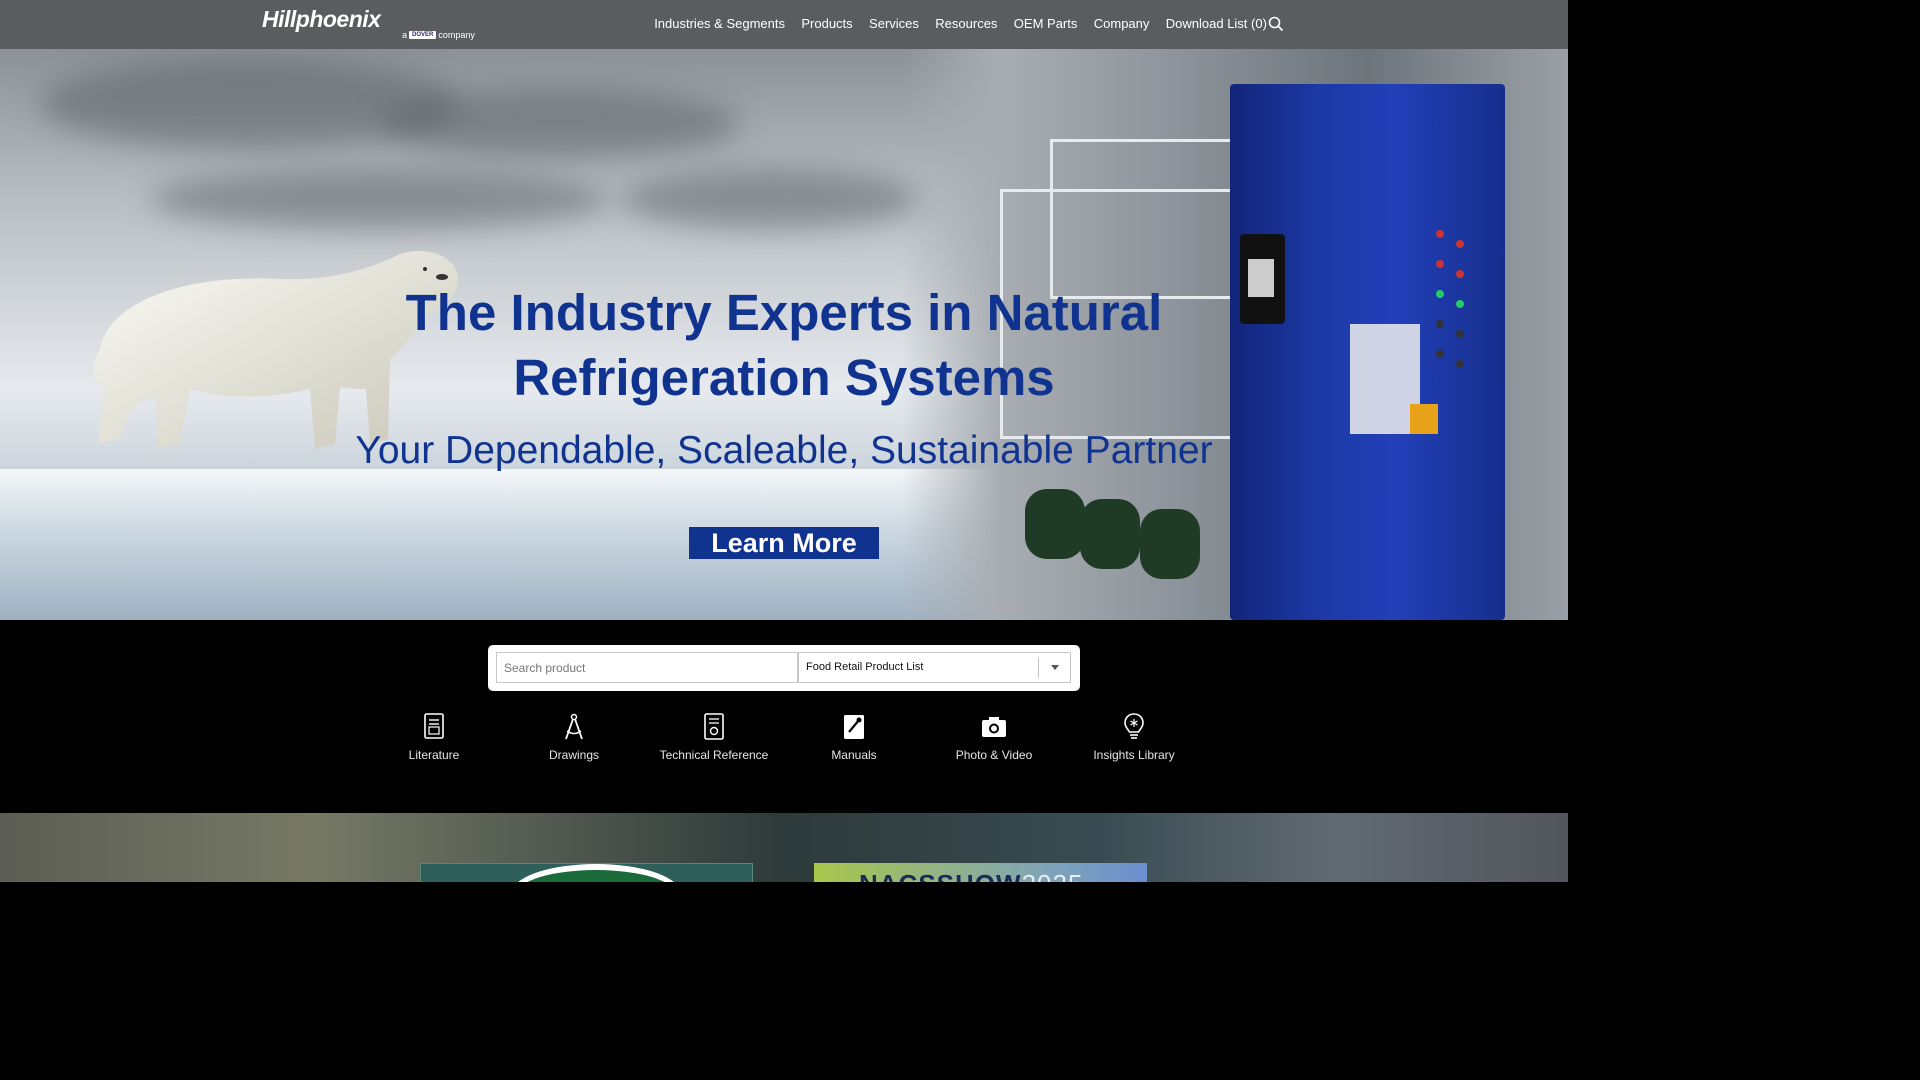 Image resolution: width=1920 pixels, height=1080 pixels. What do you see at coordinates (719, 23) in the screenshot?
I see `nav-industries-segments: Industries & Segments` at bounding box center [719, 23].